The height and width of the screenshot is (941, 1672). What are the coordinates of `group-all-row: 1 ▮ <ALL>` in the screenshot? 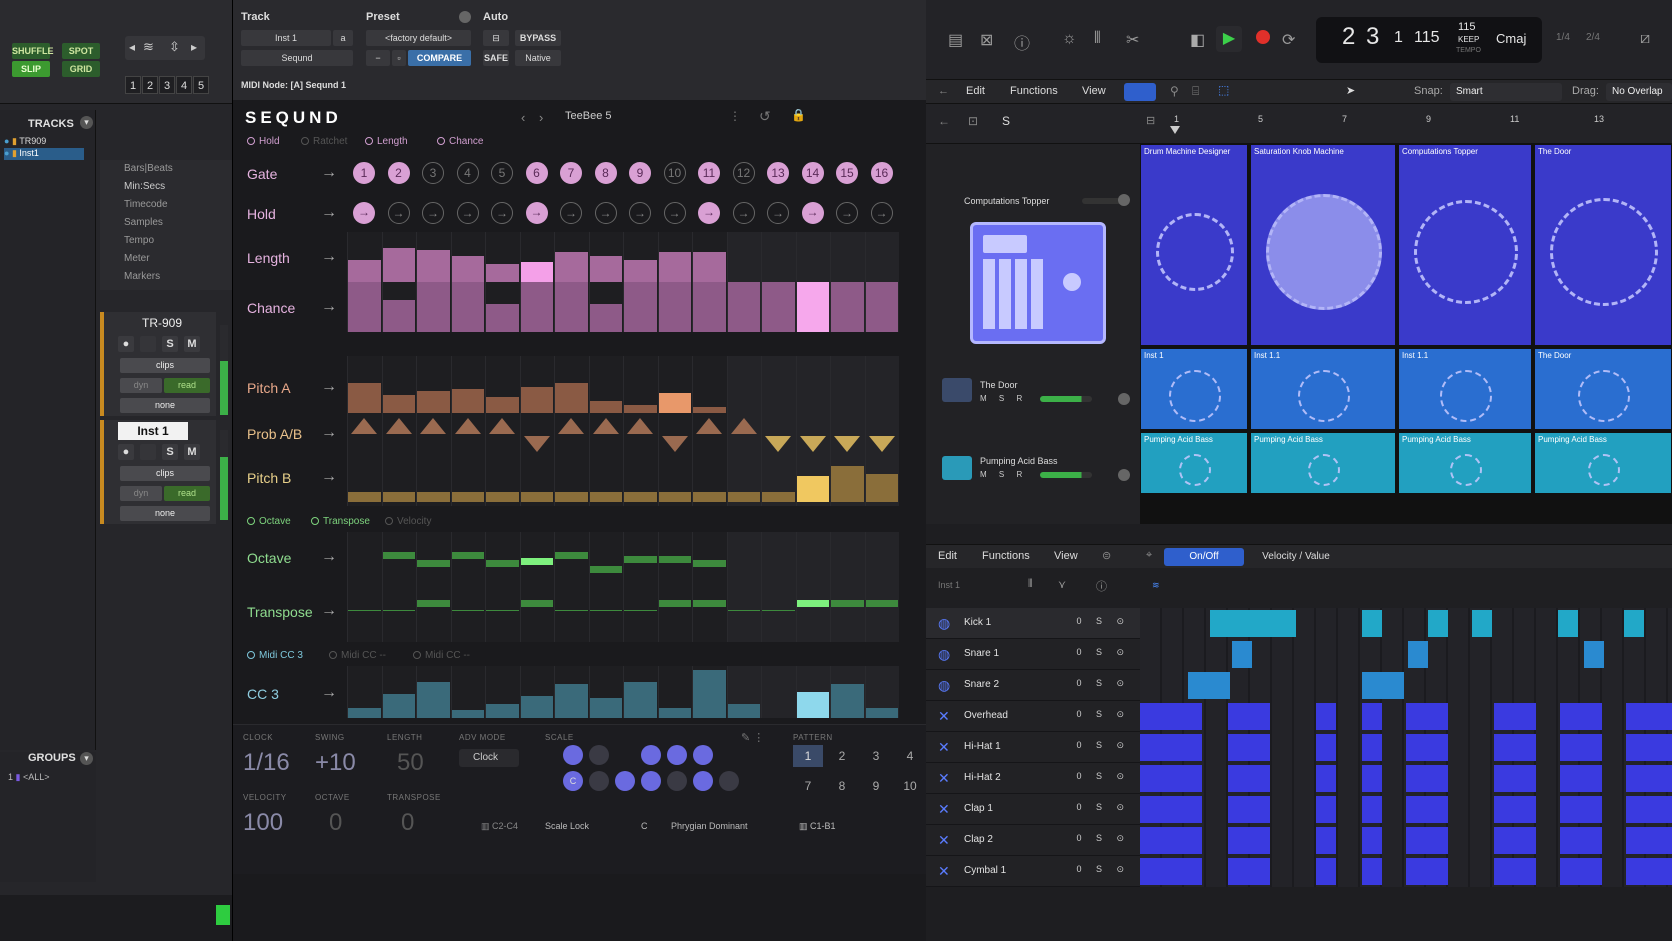 It's located at (29, 777).